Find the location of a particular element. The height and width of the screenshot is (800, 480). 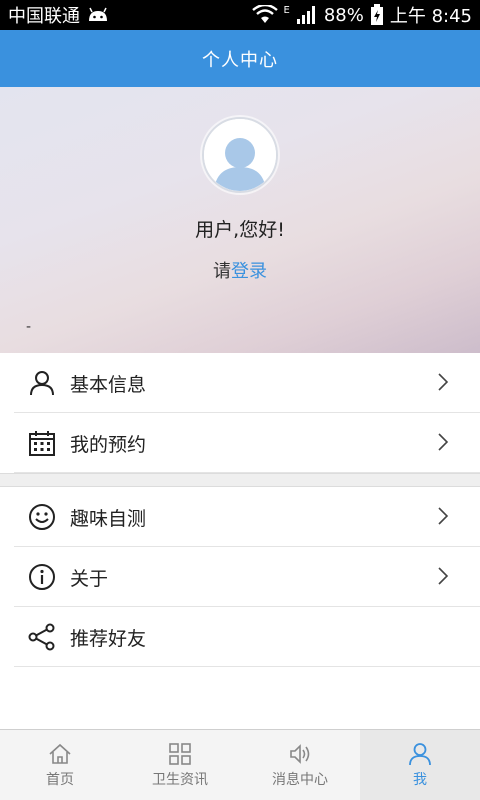

battery-percent: 88% is located at coordinates (343, 15).